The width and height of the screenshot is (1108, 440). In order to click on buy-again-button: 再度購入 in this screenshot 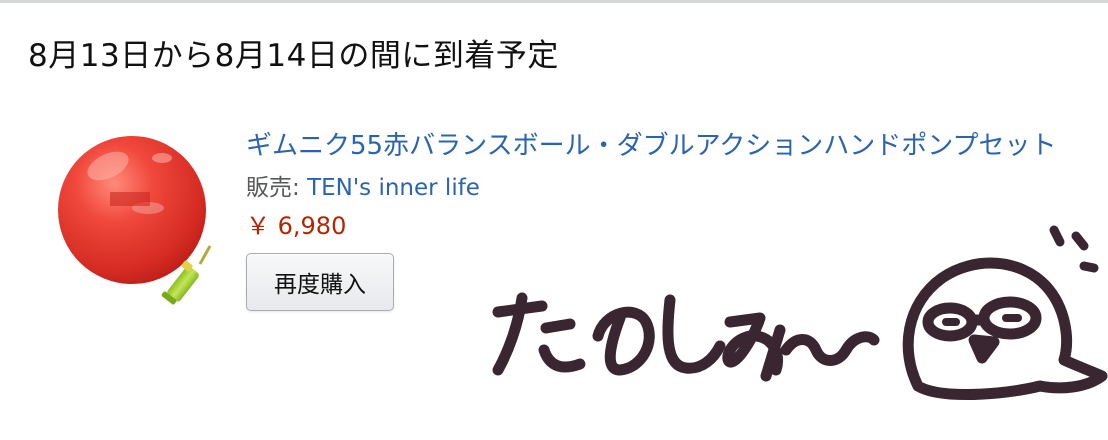, I will do `click(320, 282)`.